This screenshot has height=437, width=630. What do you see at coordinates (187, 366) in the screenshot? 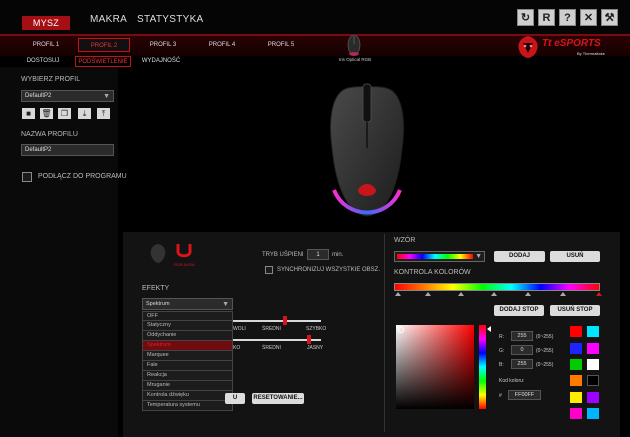
I see `effect-option-wave: Fale` at bounding box center [187, 366].